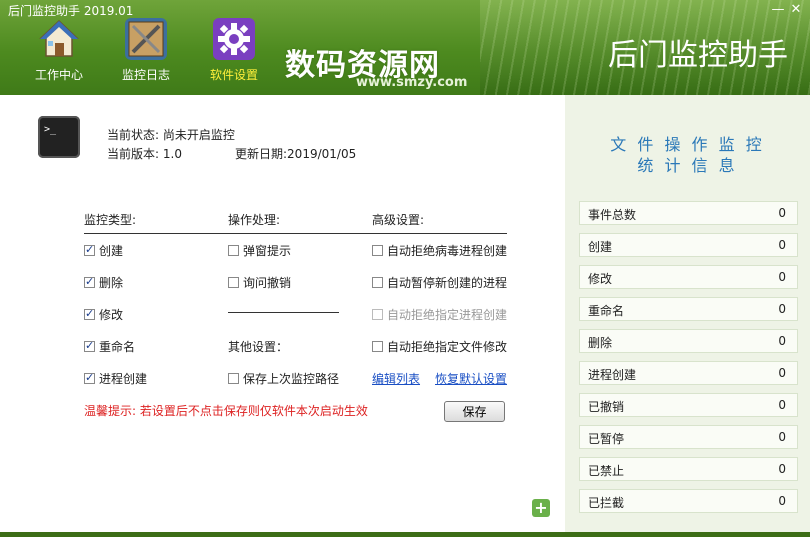 This screenshot has width=810, height=537. I want to click on actions-divider, so click(283, 312).